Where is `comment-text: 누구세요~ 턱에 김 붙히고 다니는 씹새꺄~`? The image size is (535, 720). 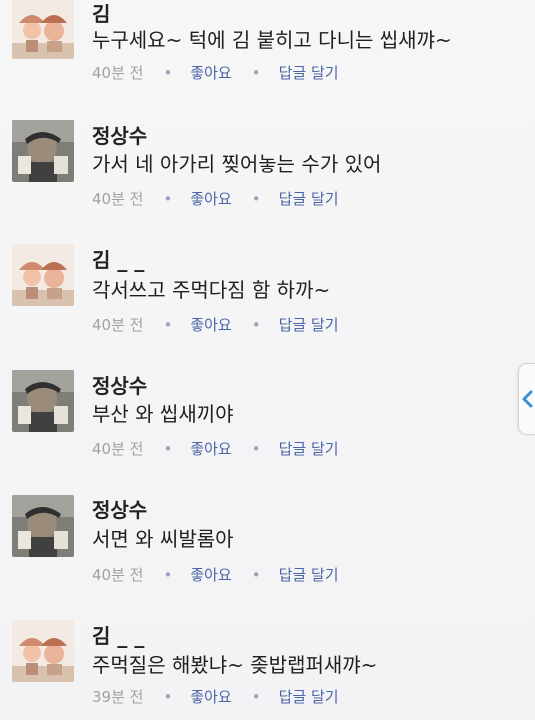 comment-text: 누구세요~ 턱에 김 붙히고 다니는 씹새꺄~ is located at coordinates (272, 40).